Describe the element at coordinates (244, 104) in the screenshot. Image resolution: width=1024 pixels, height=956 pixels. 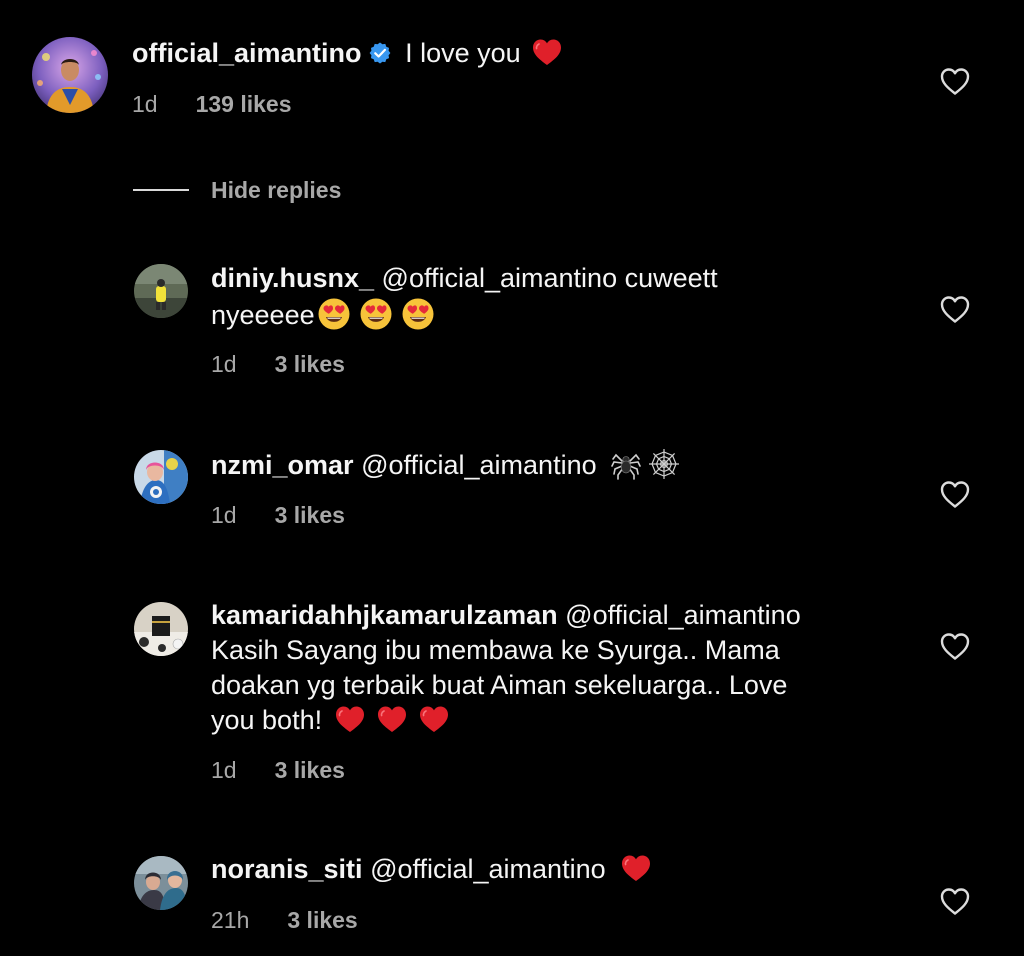
I see `likes-count: 139 likes` at that location.